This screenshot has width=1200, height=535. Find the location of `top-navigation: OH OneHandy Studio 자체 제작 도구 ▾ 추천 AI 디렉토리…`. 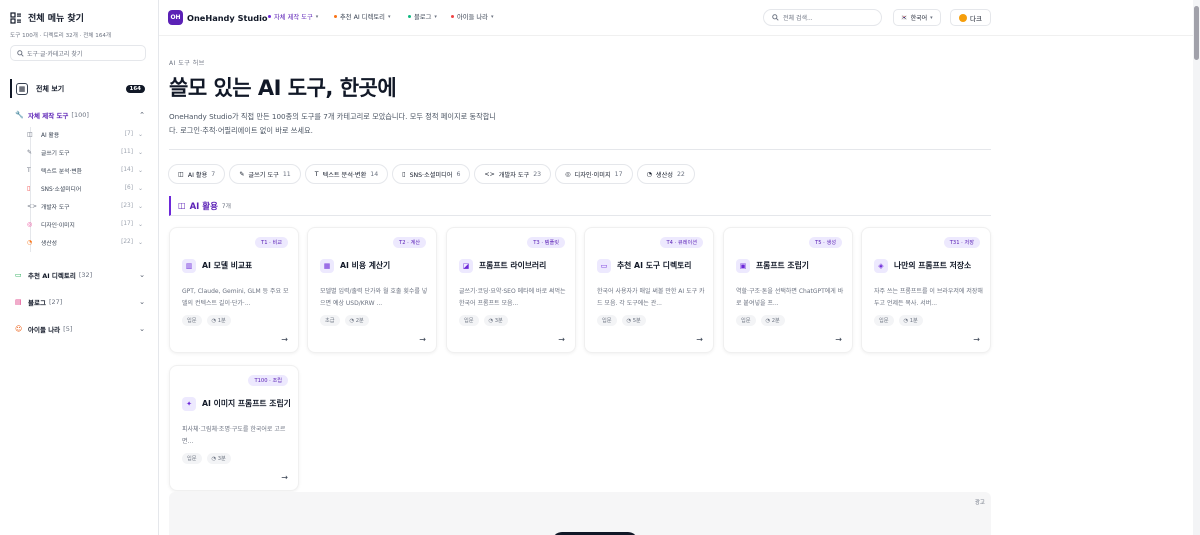

top-navigation: OH OneHandy Studio 자체 제작 도구 ▾ 추천 AI 디렉토리… is located at coordinates (679, 18).